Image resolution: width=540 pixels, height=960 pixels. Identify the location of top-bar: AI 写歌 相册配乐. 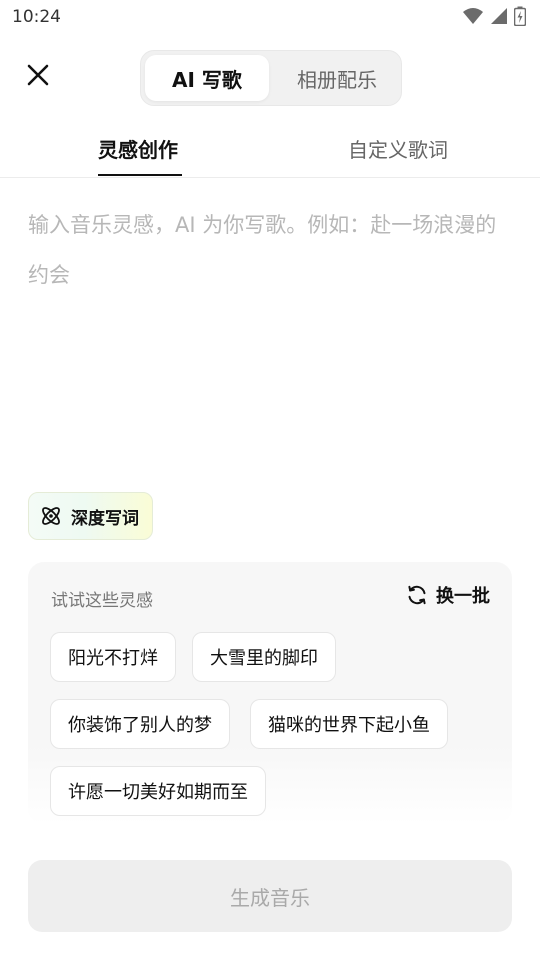
(270, 77).